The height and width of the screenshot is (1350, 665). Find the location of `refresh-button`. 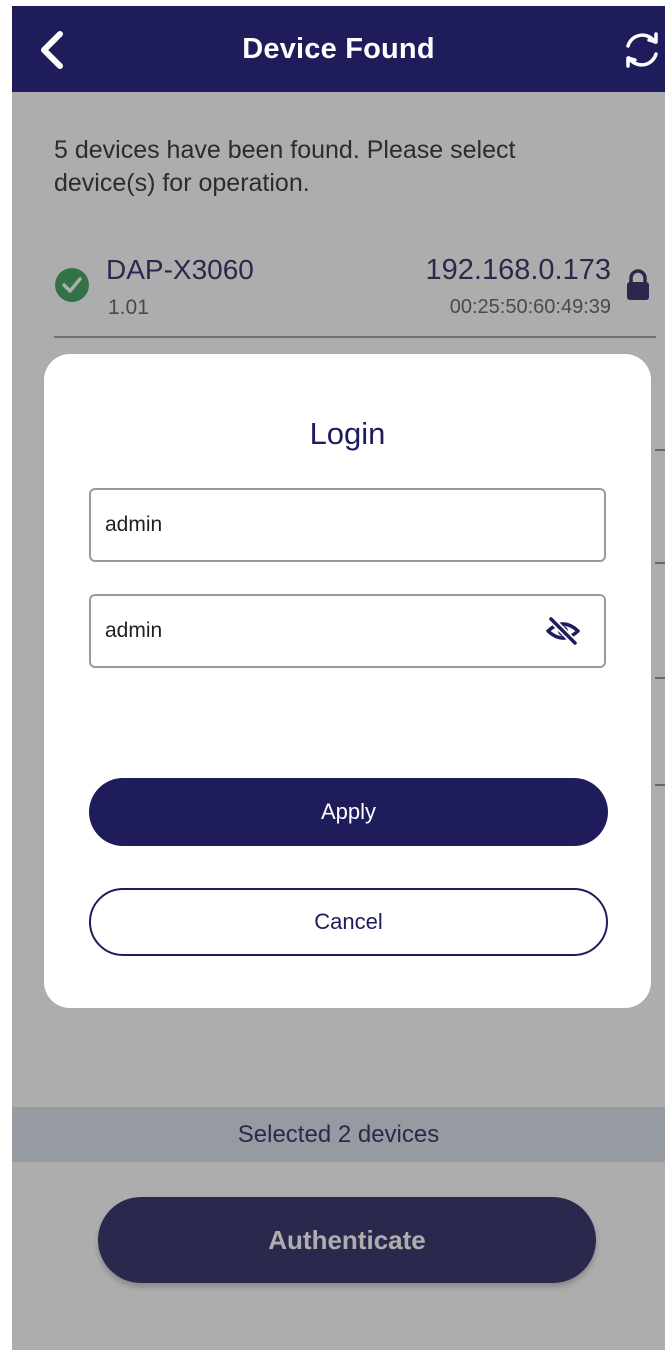

refresh-button is located at coordinates (642, 50).